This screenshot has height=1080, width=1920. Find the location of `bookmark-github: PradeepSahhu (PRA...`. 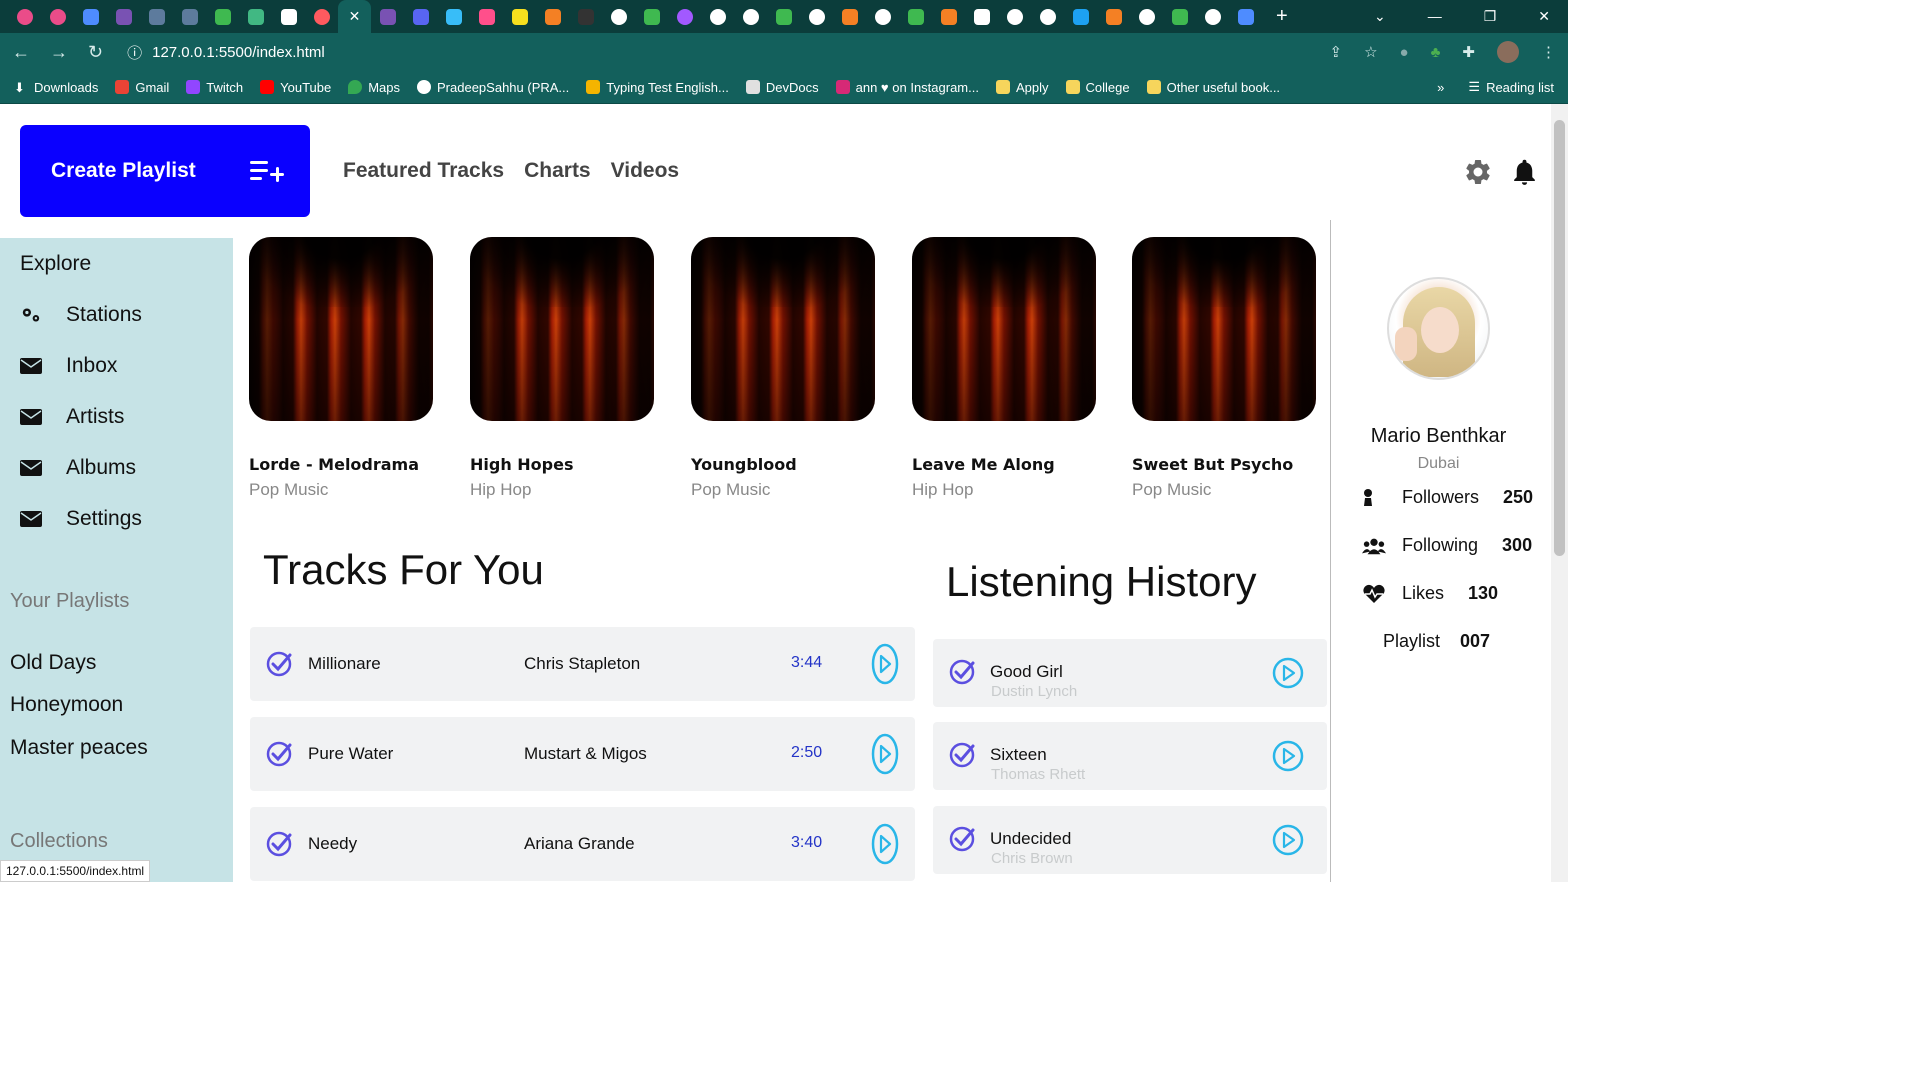

bookmark-github: PradeepSahhu (PRA... is located at coordinates (493, 87).